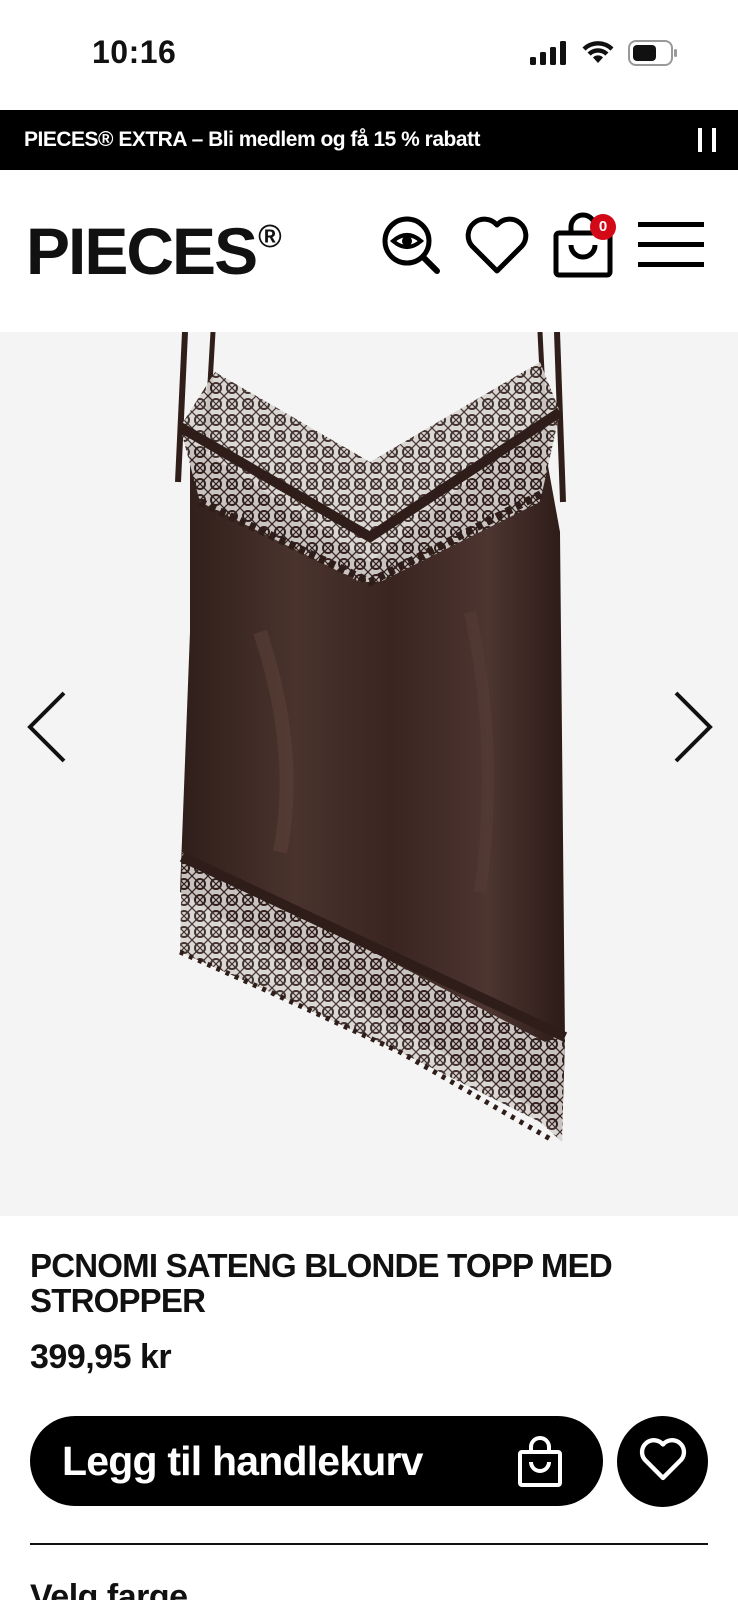 The image size is (738, 1600). I want to click on next-image-button, so click(694, 727).